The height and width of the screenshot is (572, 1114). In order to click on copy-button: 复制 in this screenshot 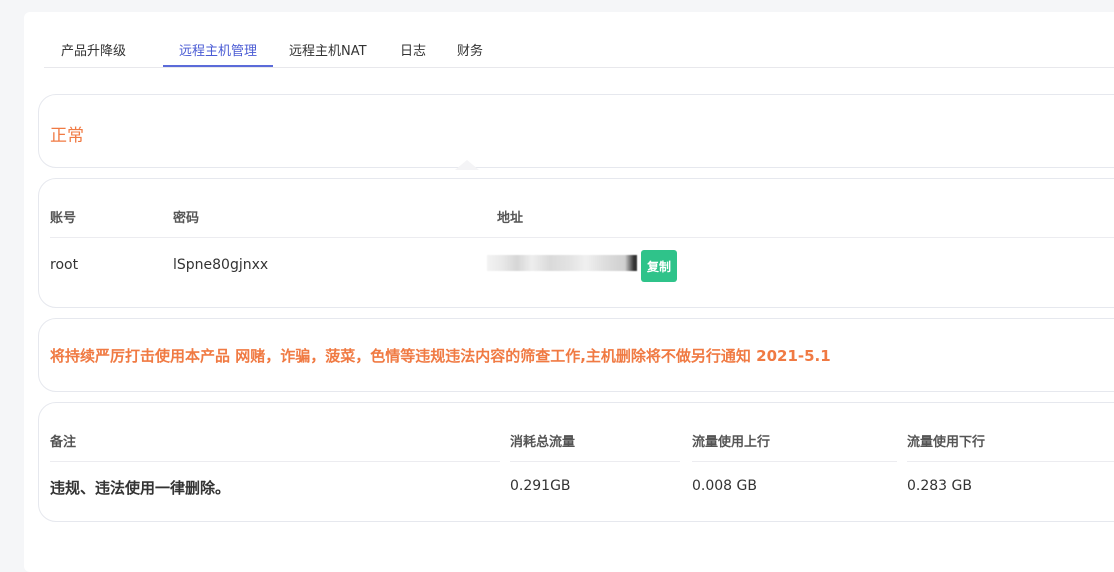, I will do `click(659, 266)`.